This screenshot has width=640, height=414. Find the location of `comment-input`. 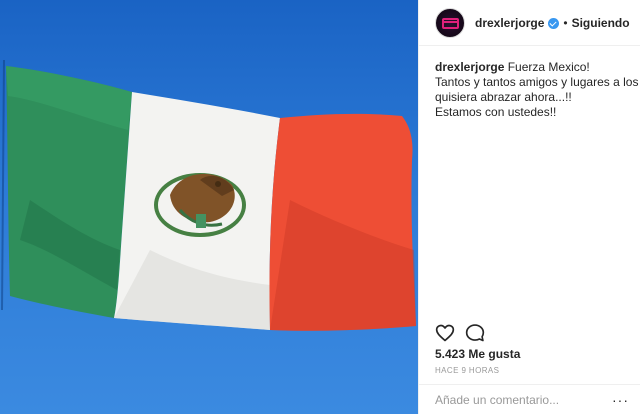

comment-input is located at coordinates (520, 399).